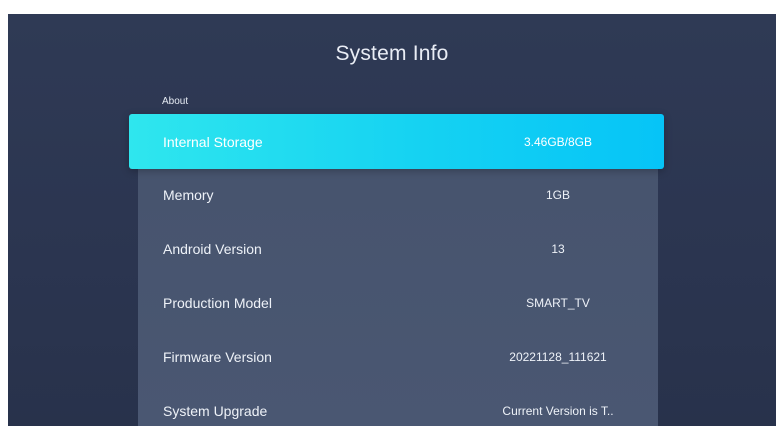 This screenshot has width=776, height=426. Describe the element at coordinates (392, 53) in the screenshot. I see `page-title: System Info` at that location.